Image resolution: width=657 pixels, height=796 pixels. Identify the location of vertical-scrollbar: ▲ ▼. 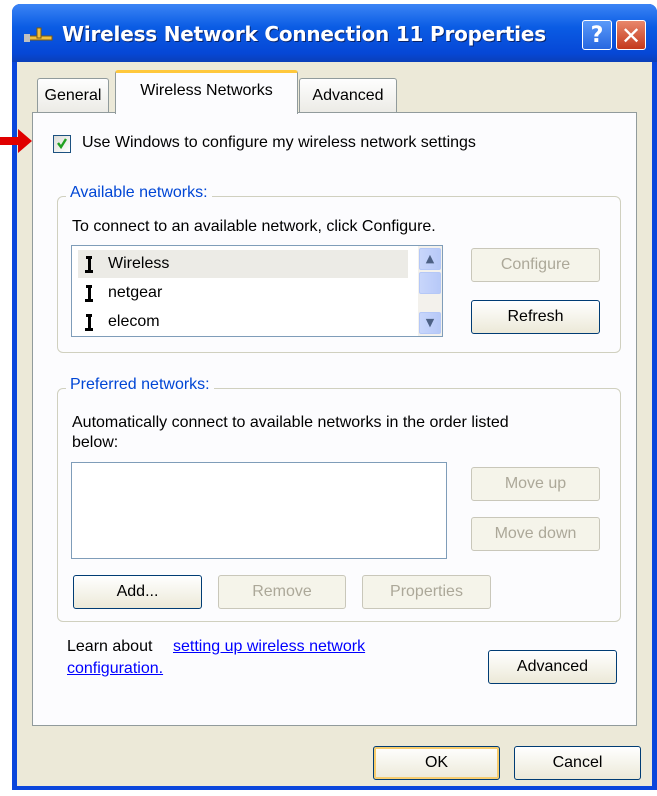
(430, 291).